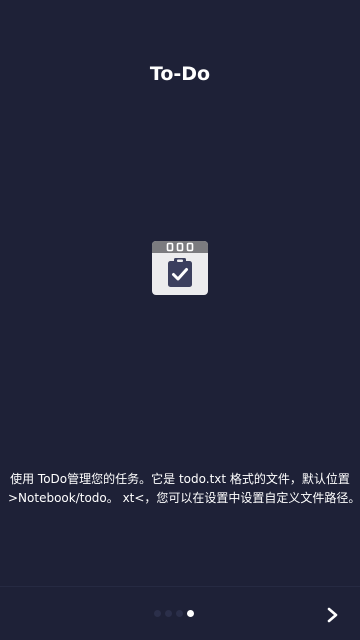 This screenshot has height=640, width=360. Describe the element at coordinates (174, 613) in the screenshot. I see `page-indicator` at that location.